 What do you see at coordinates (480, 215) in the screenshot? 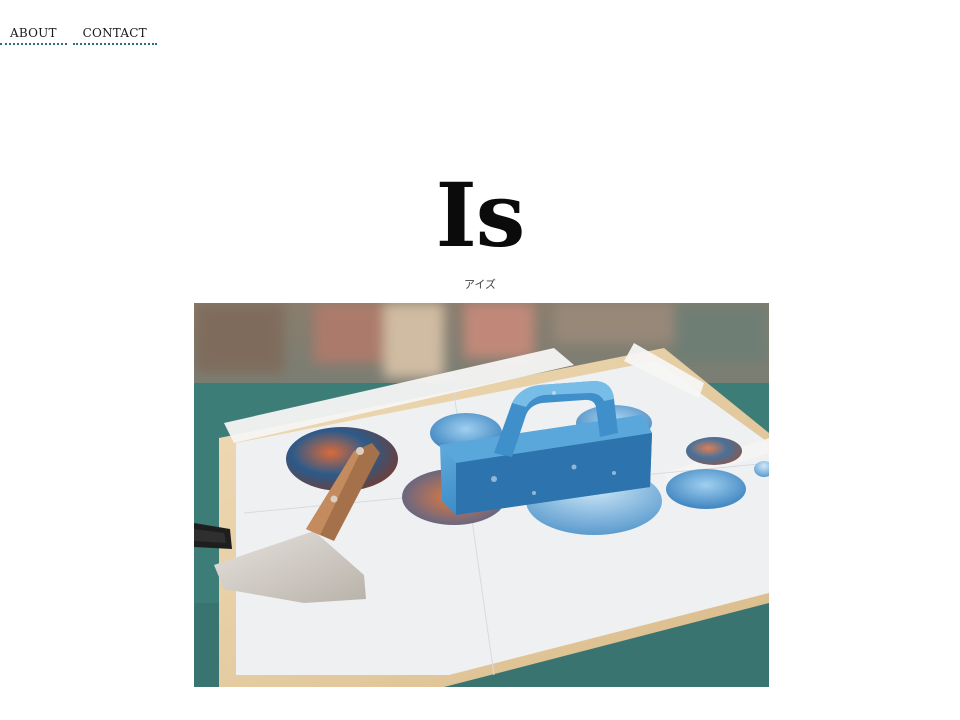
I see `site-title: Is` at bounding box center [480, 215].